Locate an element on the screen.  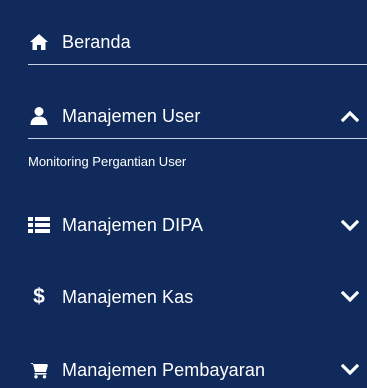
home-icon is located at coordinates (39, 42).